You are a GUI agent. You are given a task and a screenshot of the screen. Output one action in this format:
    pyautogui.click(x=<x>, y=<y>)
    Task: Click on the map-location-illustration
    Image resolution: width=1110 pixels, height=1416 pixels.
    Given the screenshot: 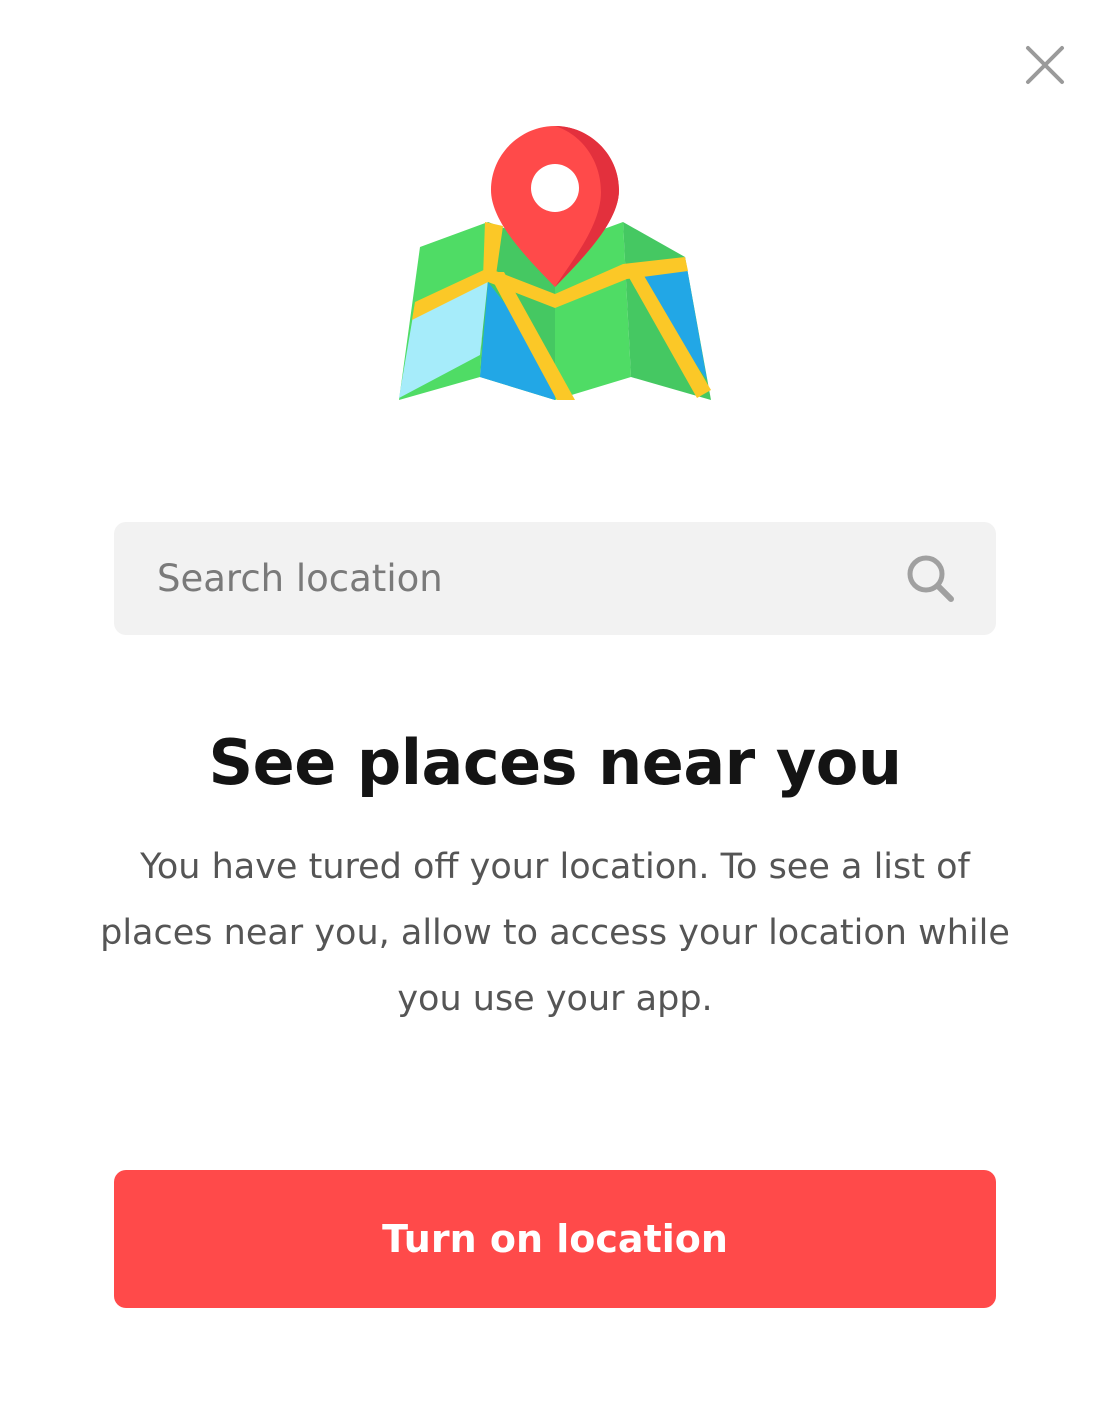 What is the action you would take?
    pyautogui.click(x=555, y=263)
    